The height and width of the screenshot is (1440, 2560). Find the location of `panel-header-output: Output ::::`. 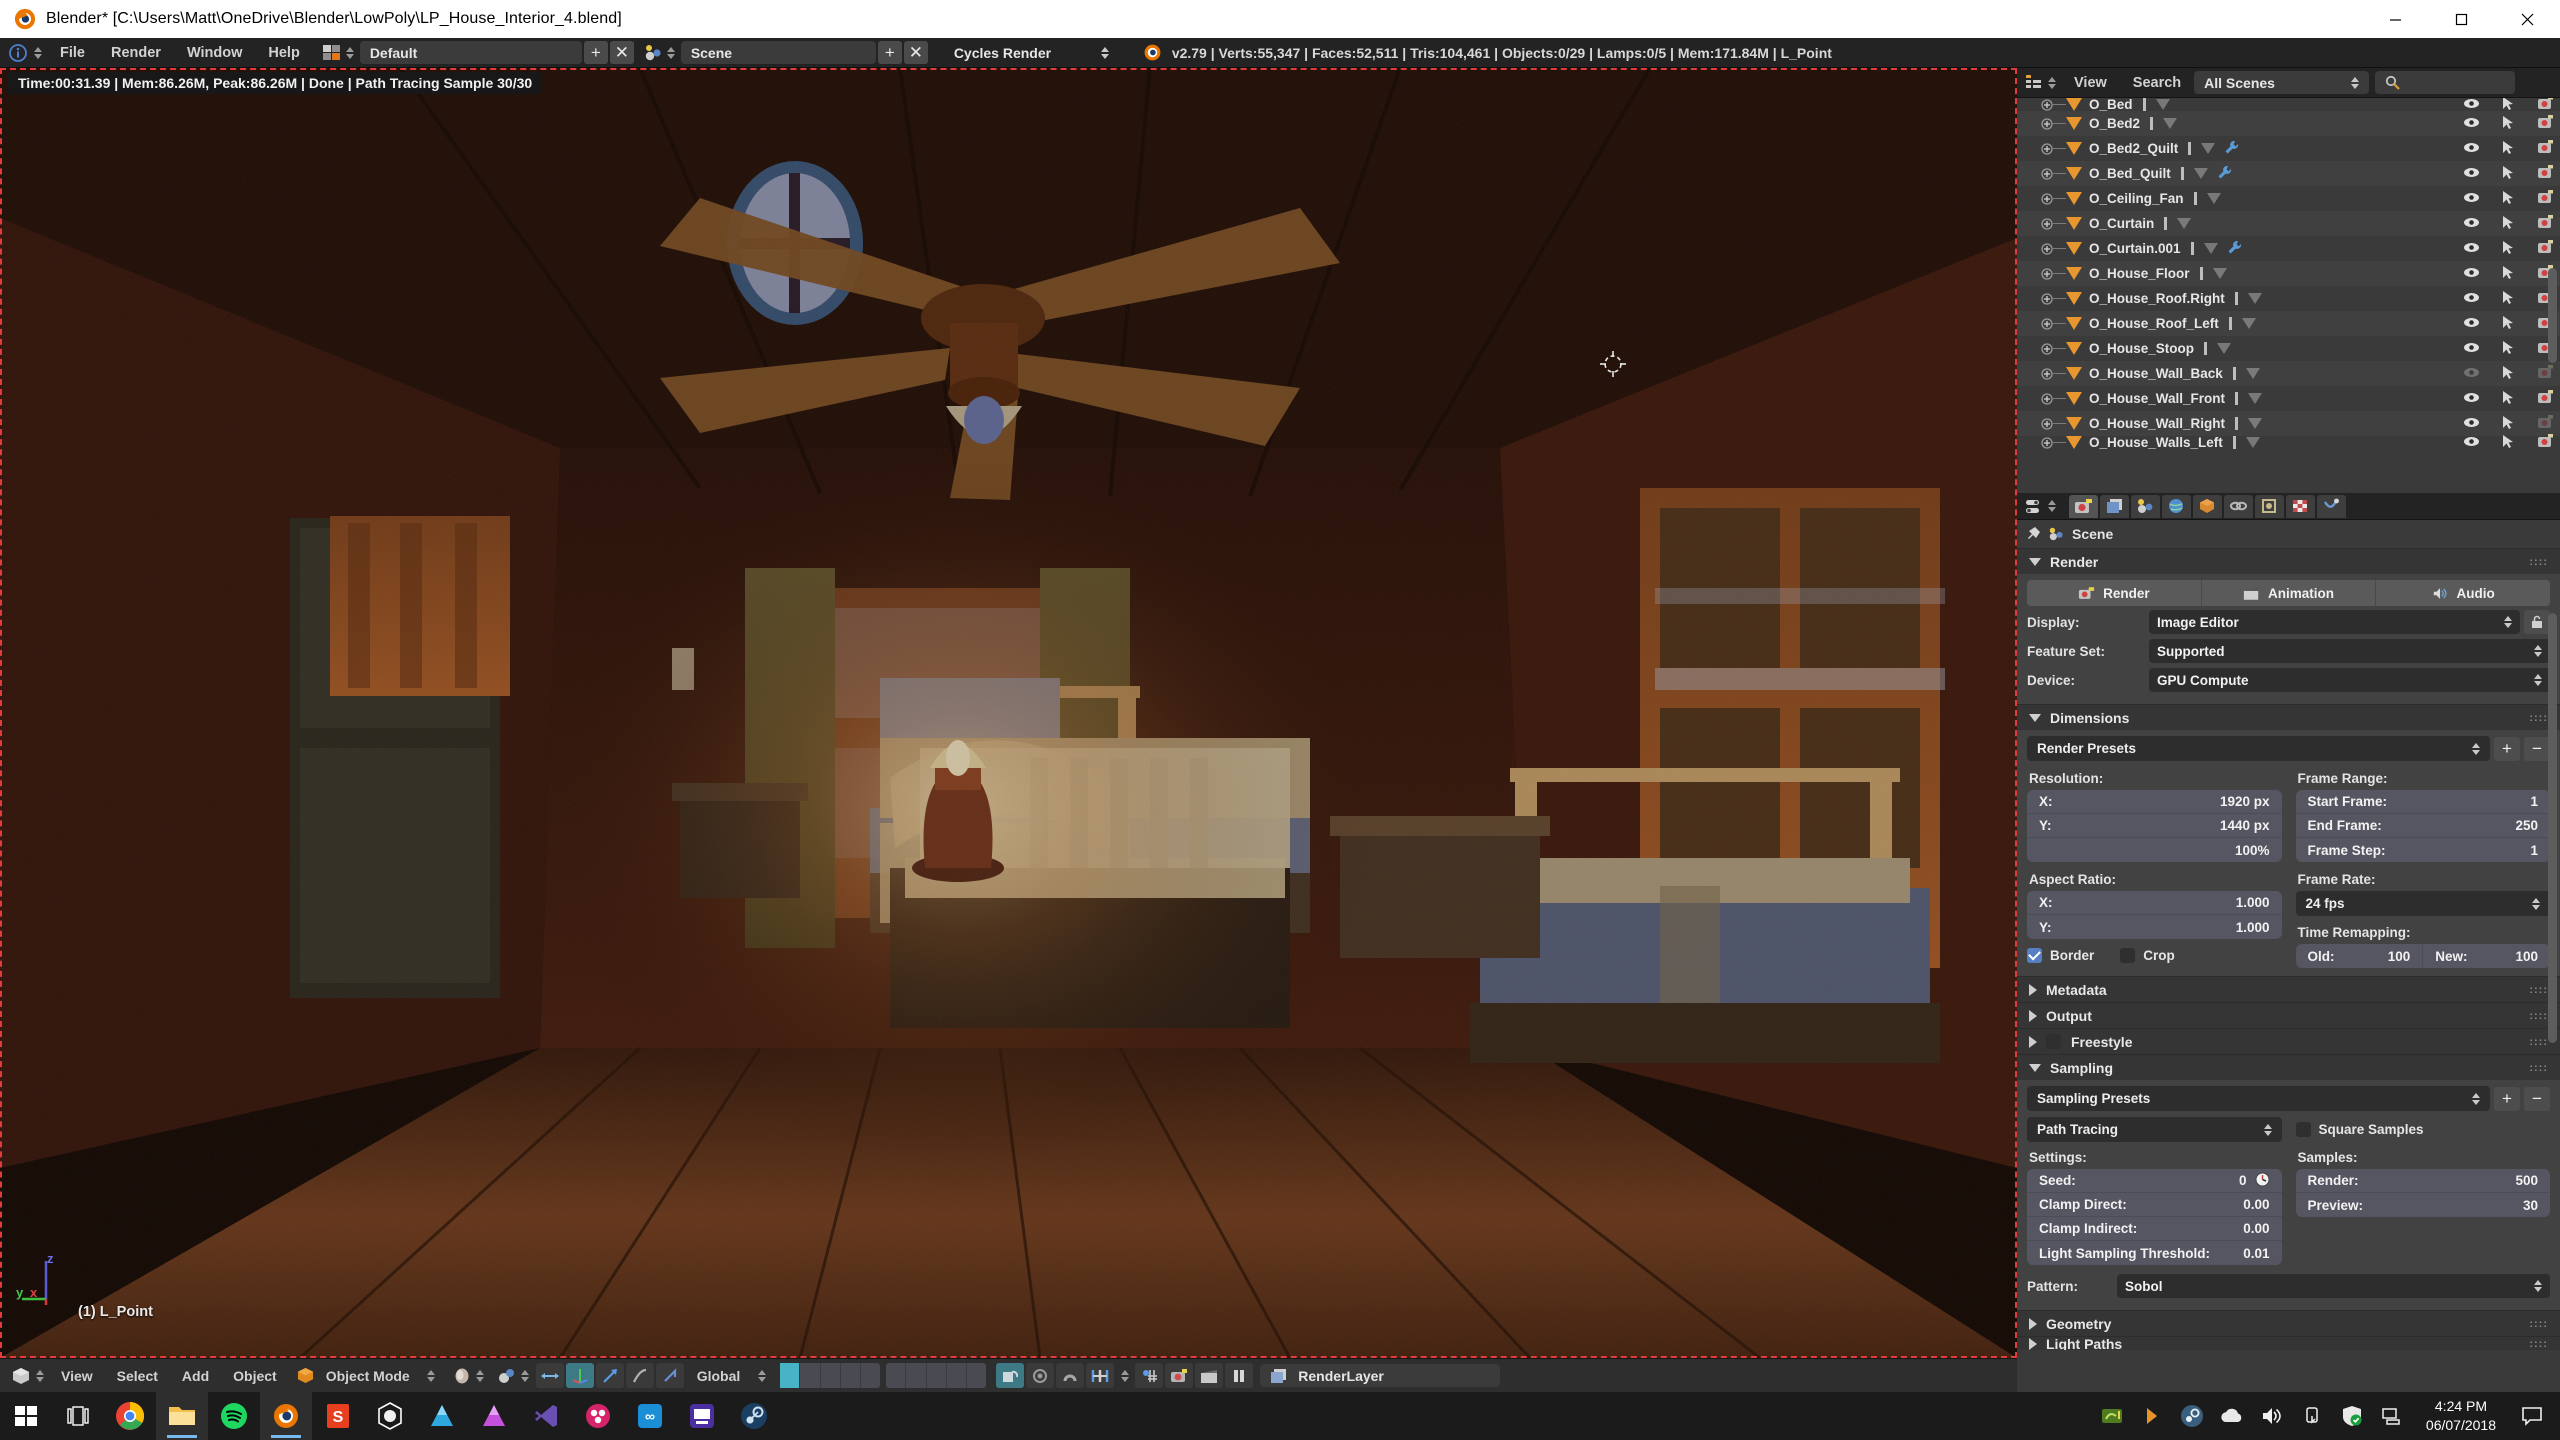

panel-header-output: Output :::: is located at coordinates (2288, 1015).